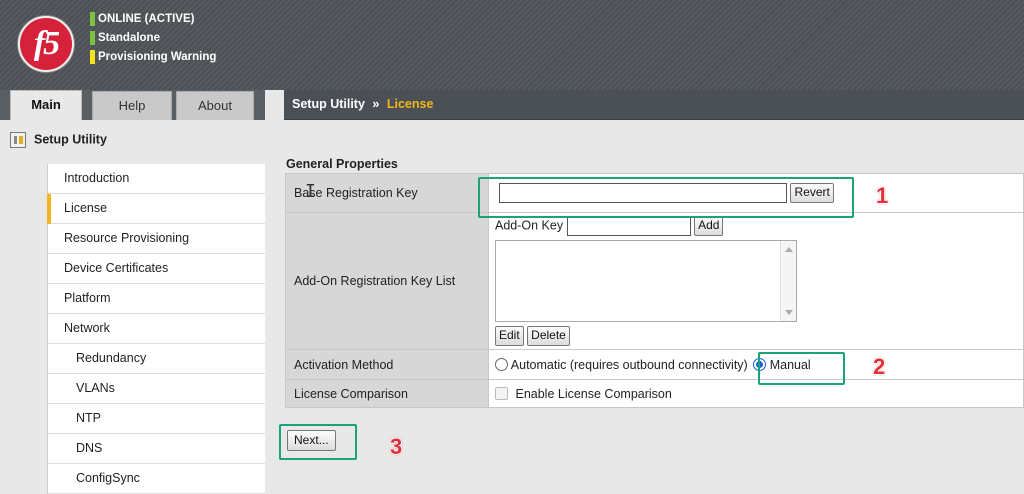  I want to click on listbox-scrollbar, so click(788, 281).